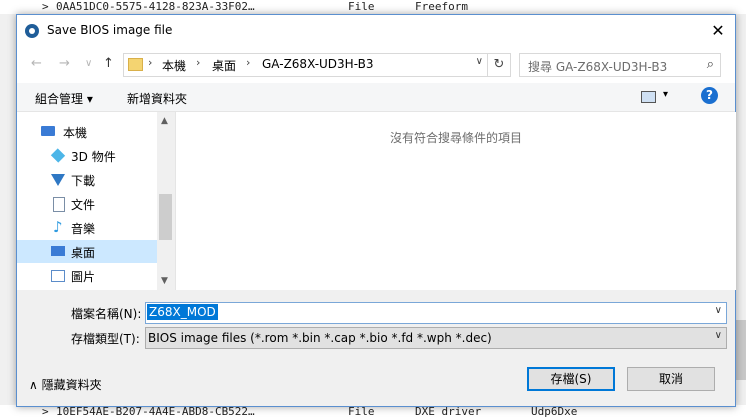 This screenshot has width=746, height=419. Describe the element at coordinates (157, 98) in the screenshot. I see `new-folder-button: 新增資料夾` at that location.